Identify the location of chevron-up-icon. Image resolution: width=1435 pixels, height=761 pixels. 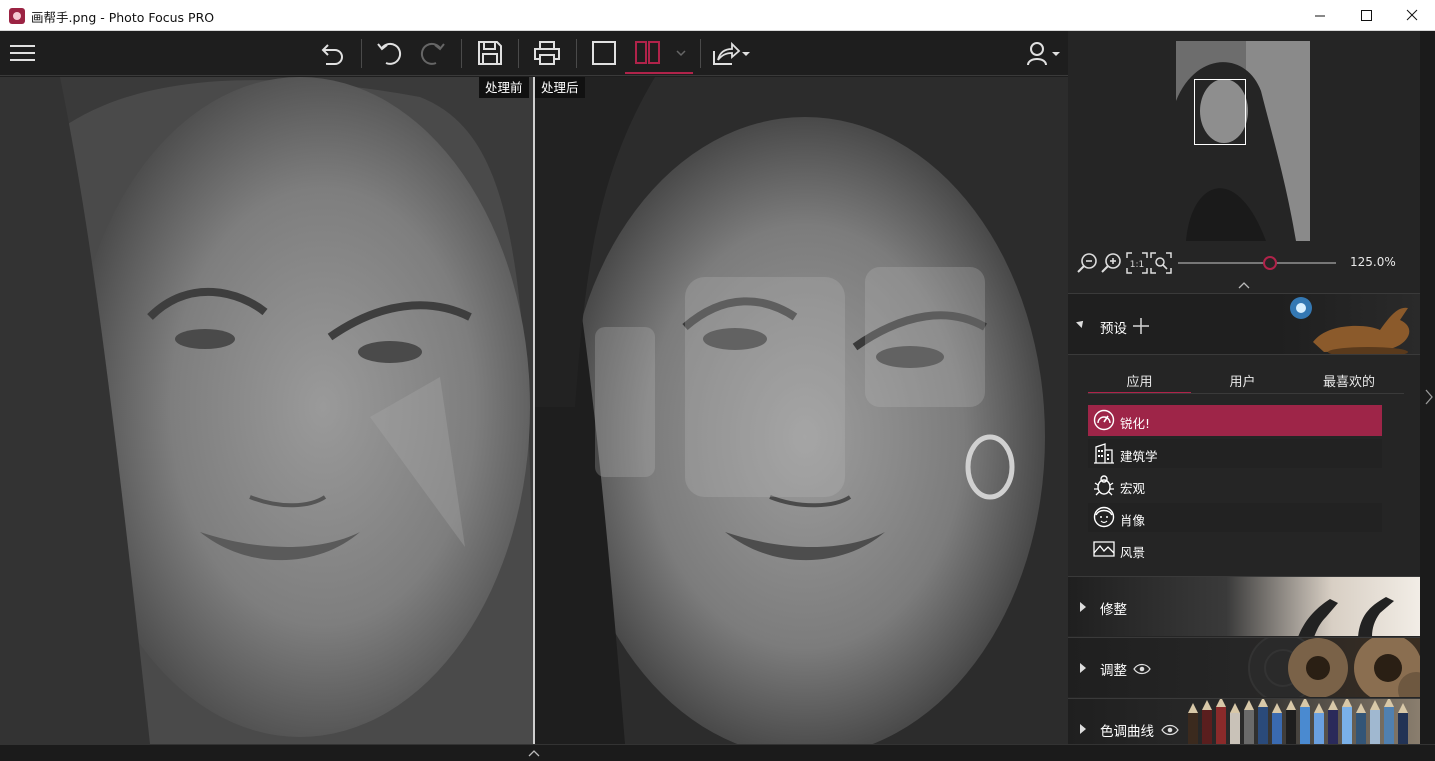
(534, 753).